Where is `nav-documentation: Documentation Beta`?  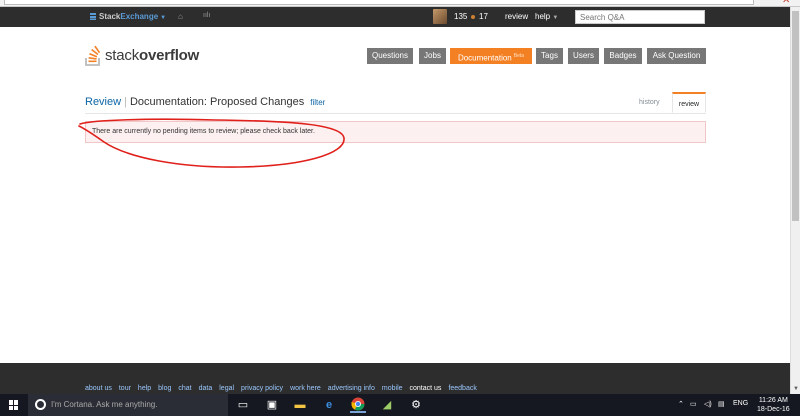 nav-documentation: Documentation Beta is located at coordinates (491, 56).